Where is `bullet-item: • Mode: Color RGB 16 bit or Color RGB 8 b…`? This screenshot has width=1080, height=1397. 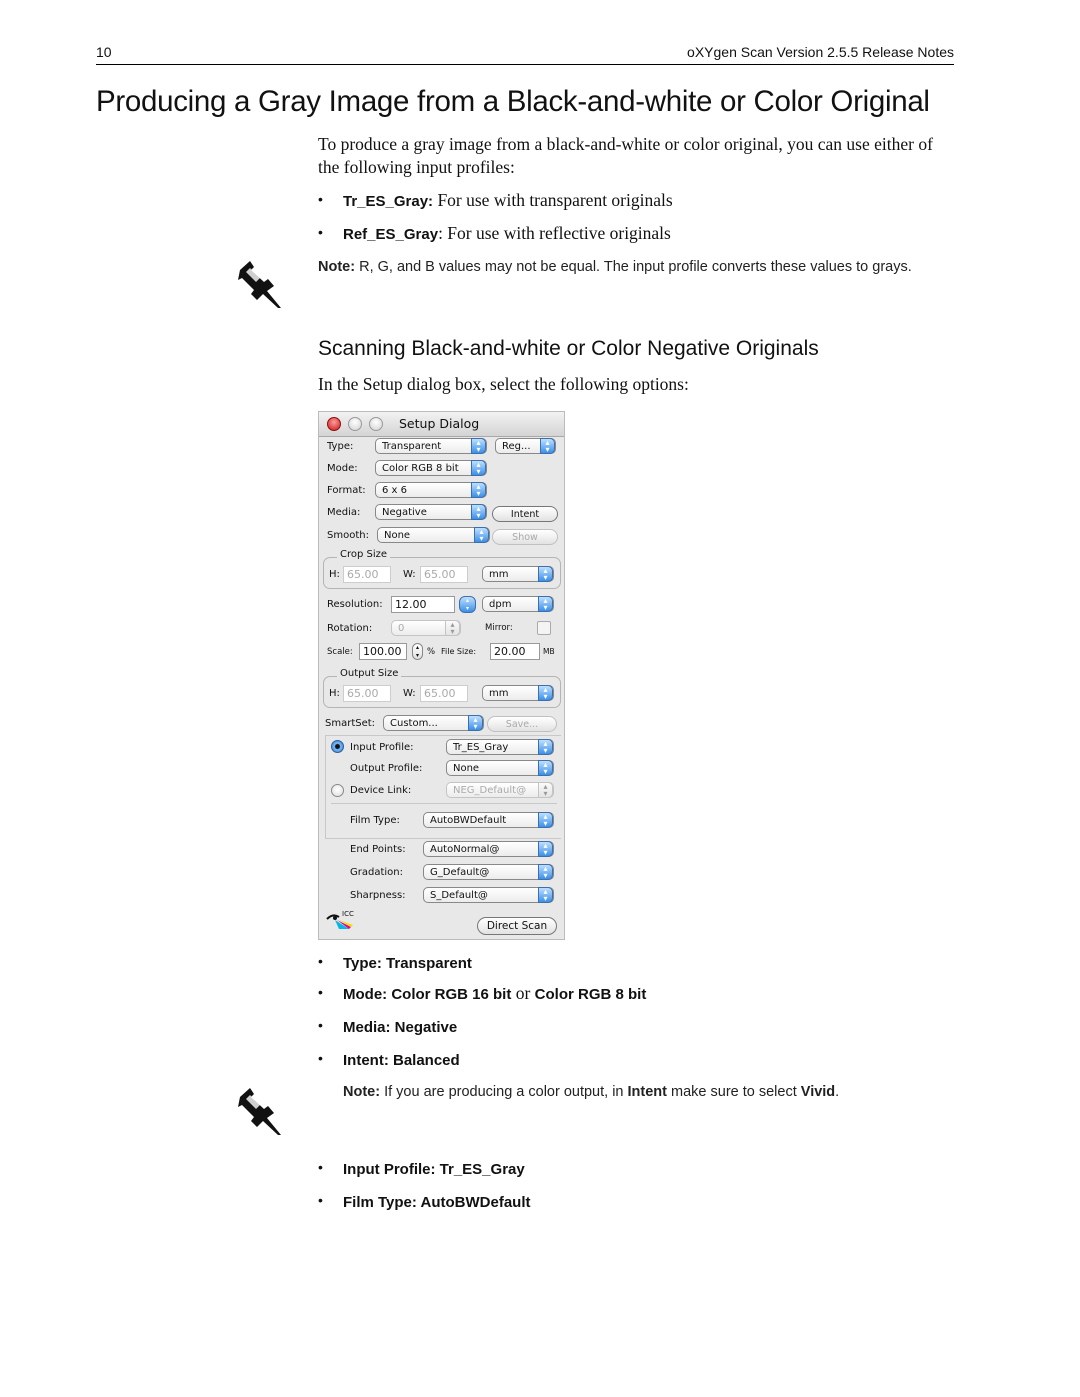
bullet-item: • Mode: Color RGB 16 bit or Color RGB 8 b… is located at coordinates (482, 993).